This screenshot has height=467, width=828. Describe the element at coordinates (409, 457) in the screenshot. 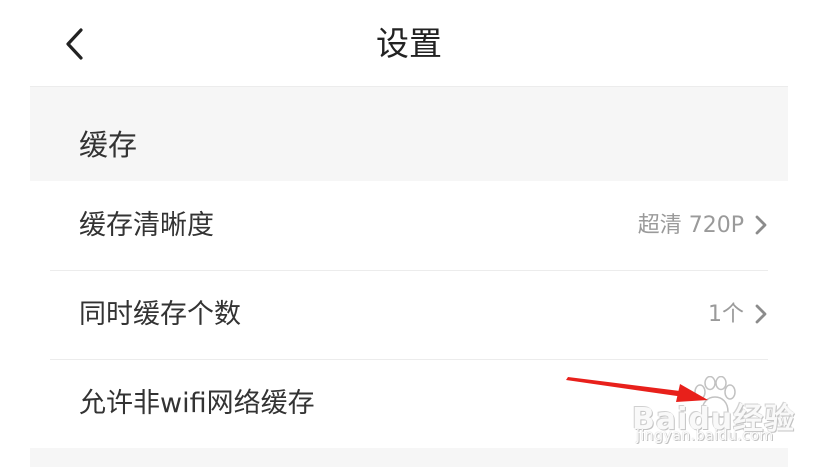

I see `section-footer` at that location.